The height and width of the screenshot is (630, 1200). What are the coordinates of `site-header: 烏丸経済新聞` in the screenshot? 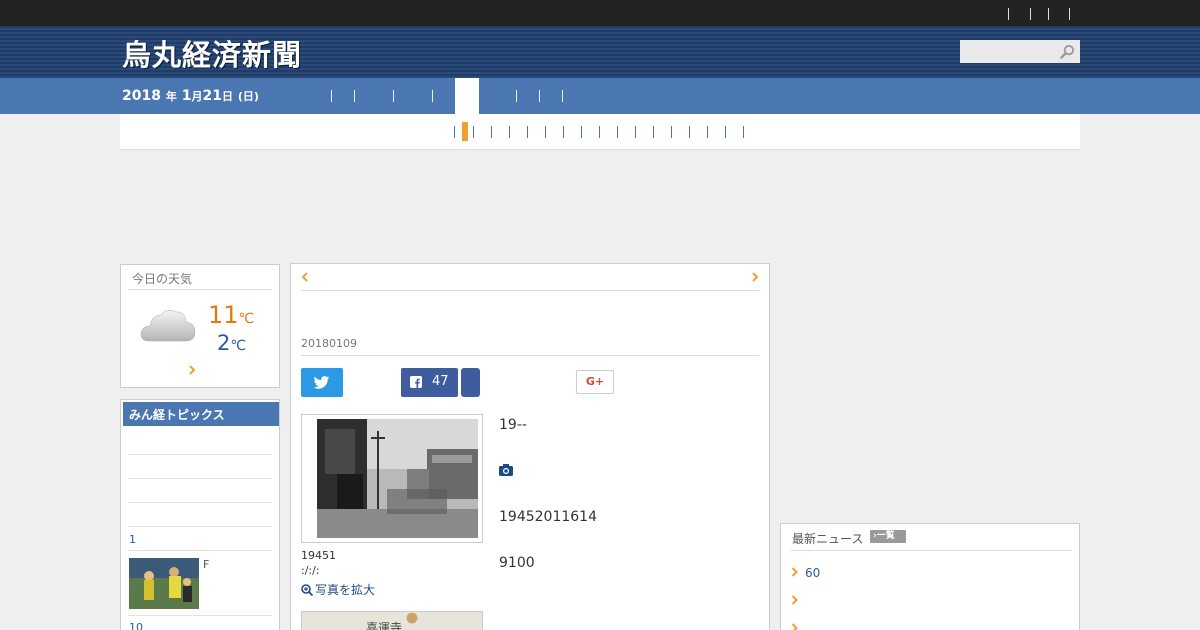 It's located at (600, 52).